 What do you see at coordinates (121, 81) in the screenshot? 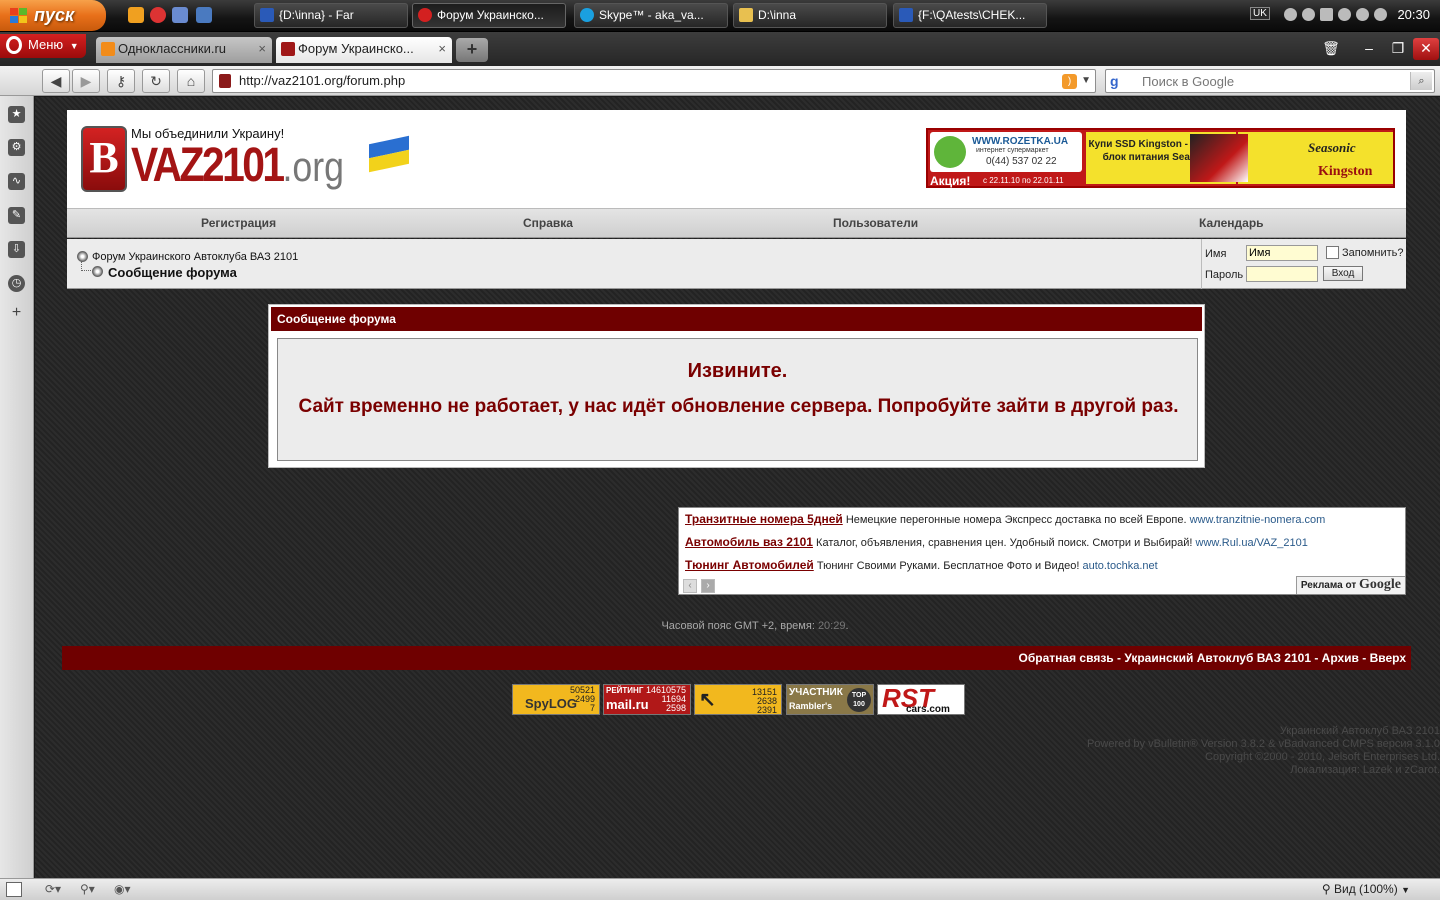
I see `wand-key-icon: ⚷` at bounding box center [121, 81].